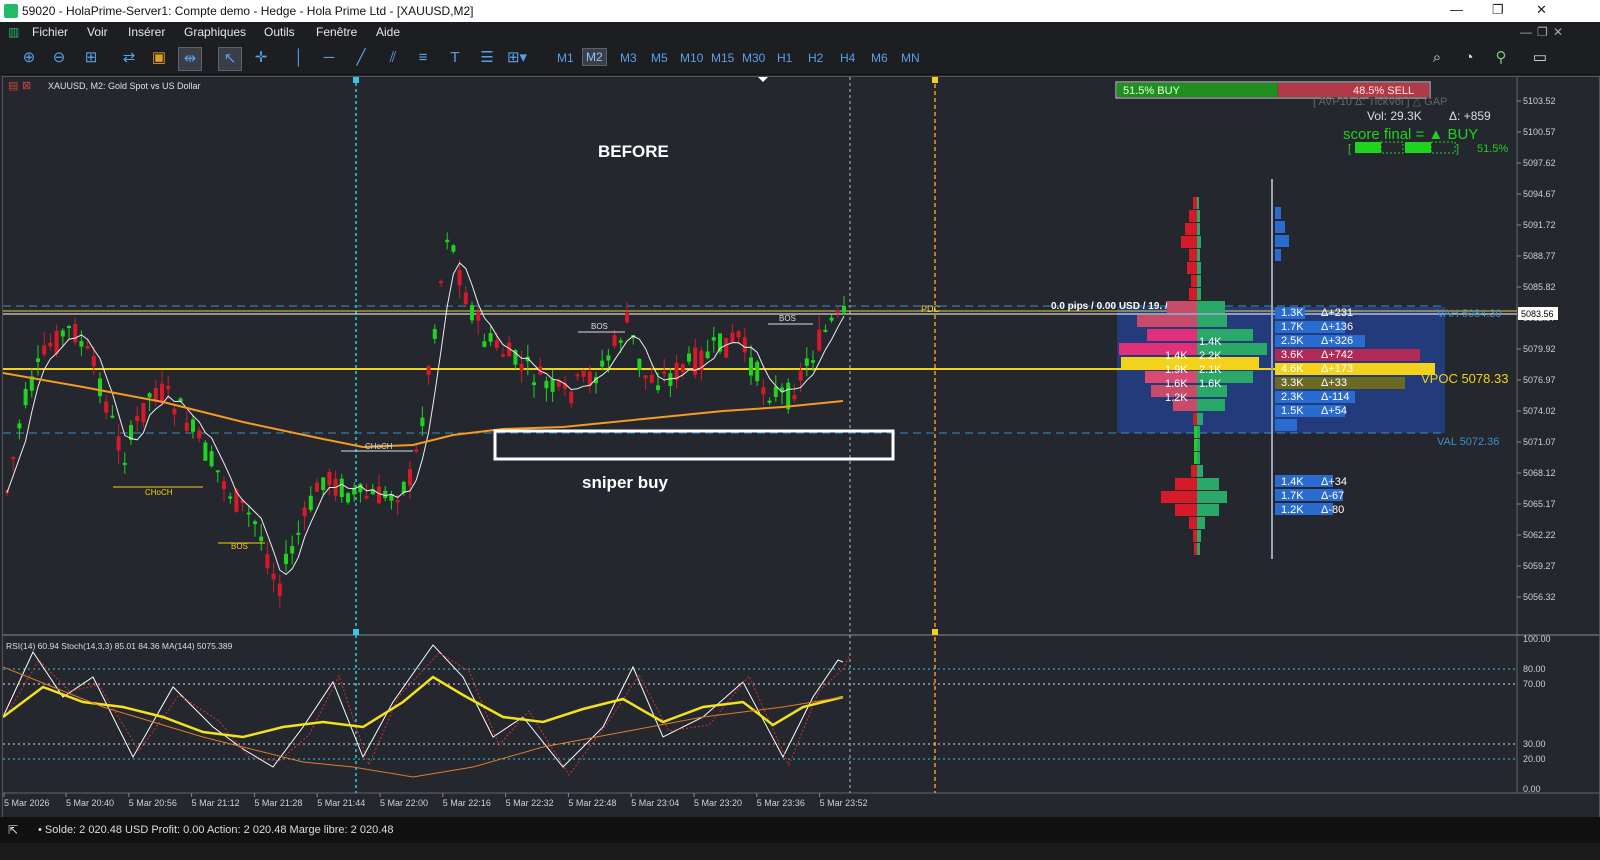 The image size is (1600, 860). I want to click on split-buy-label: 2.2K, so click(1210, 356).